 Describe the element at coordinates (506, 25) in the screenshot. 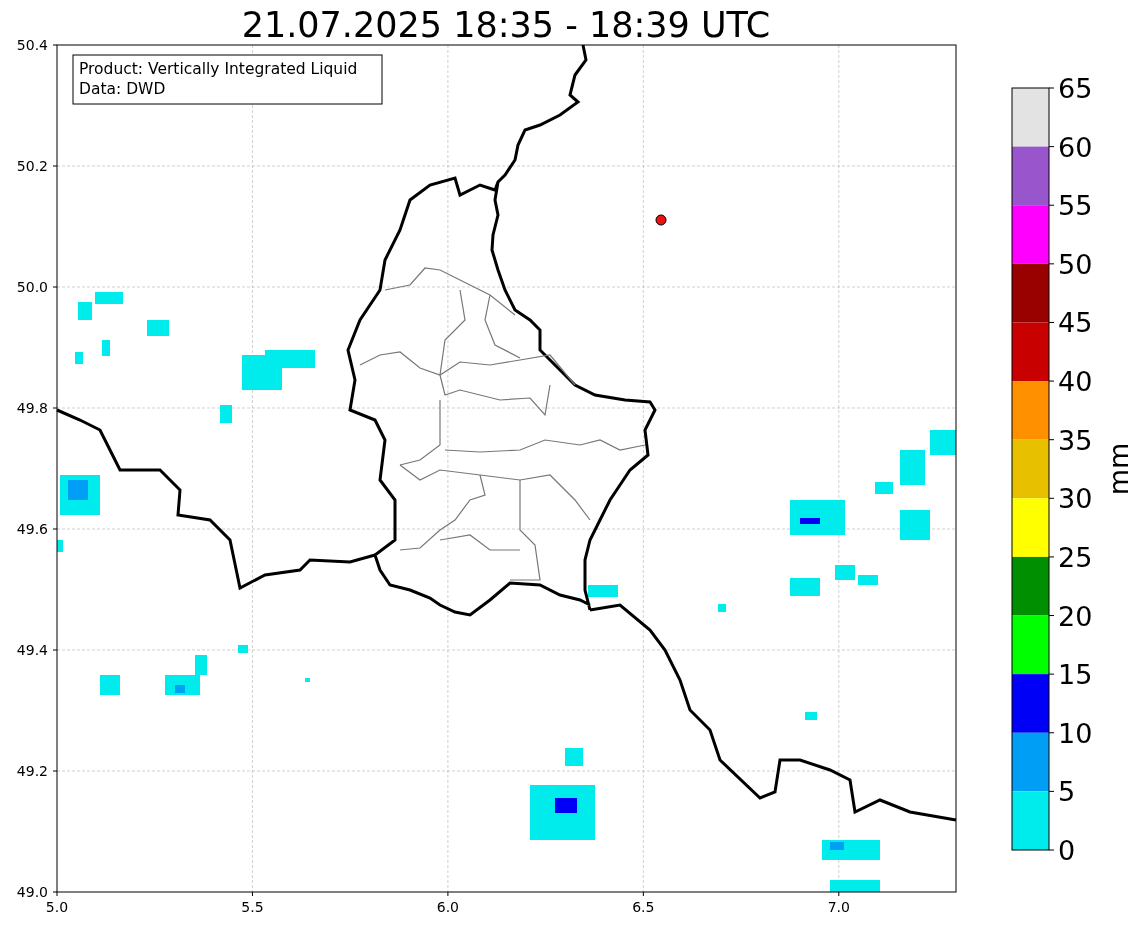

I see `plot-title: 21.07.2025 18:35 - 18:39 UTC` at that location.